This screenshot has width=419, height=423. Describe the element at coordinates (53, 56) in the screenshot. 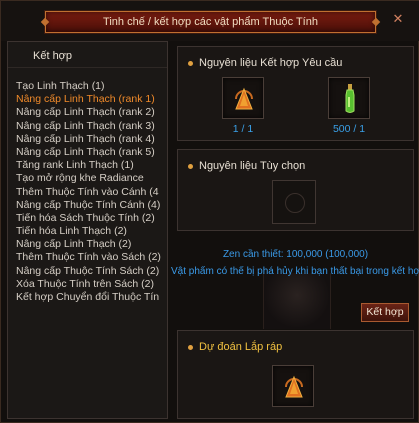

I see `recipe-panel-title: Kết hợp` at that location.